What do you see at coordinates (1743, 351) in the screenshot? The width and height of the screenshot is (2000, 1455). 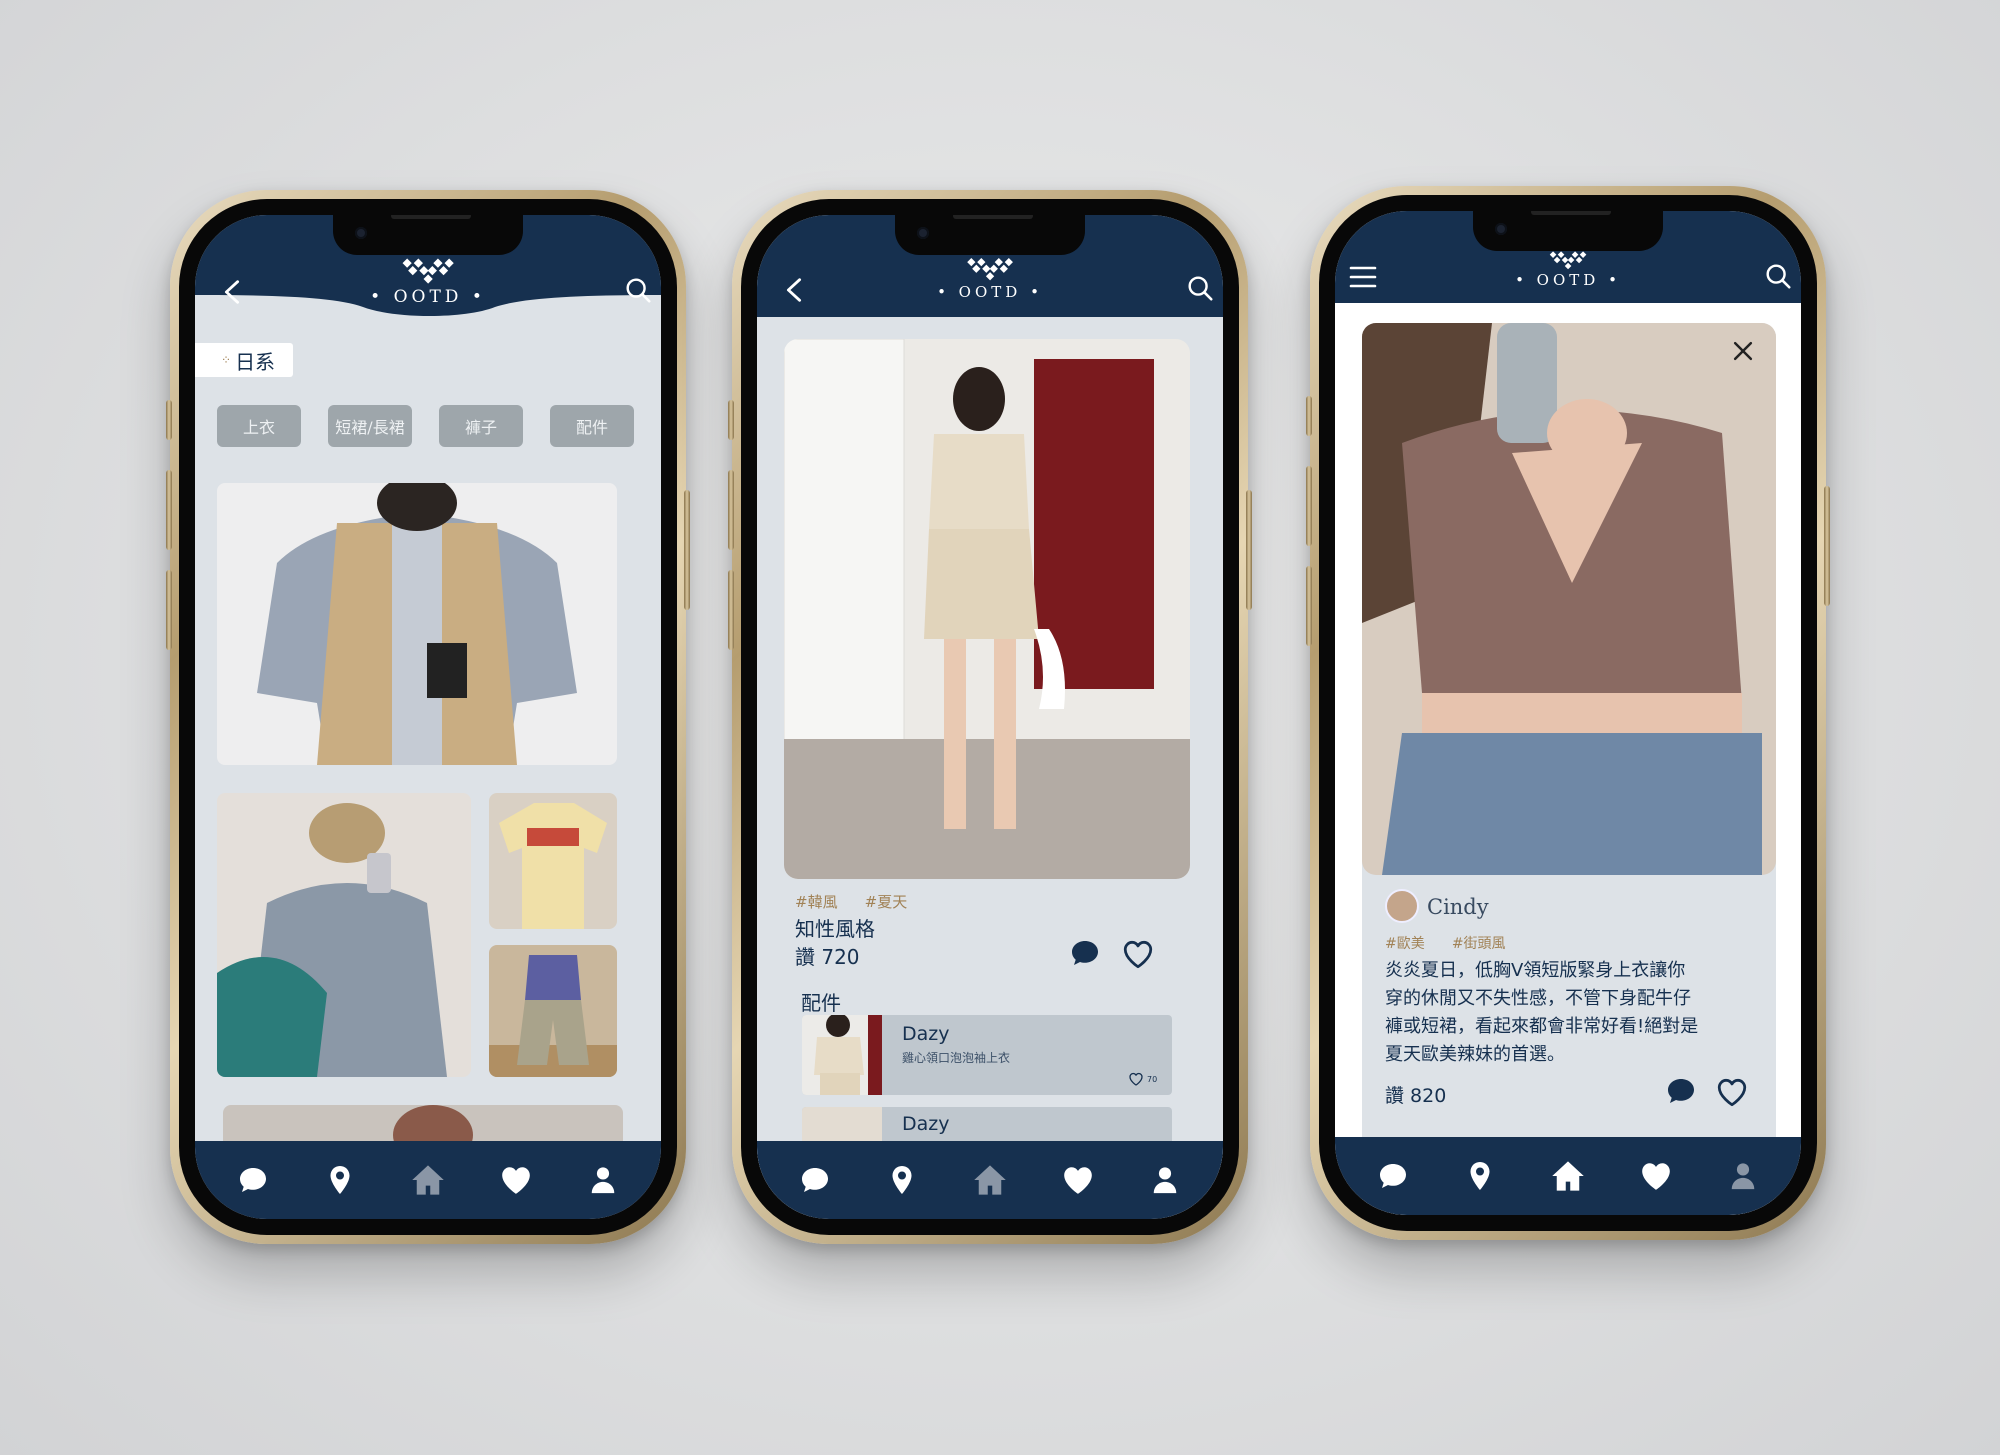 I see `close-icon` at bounding box center [1743, 351].